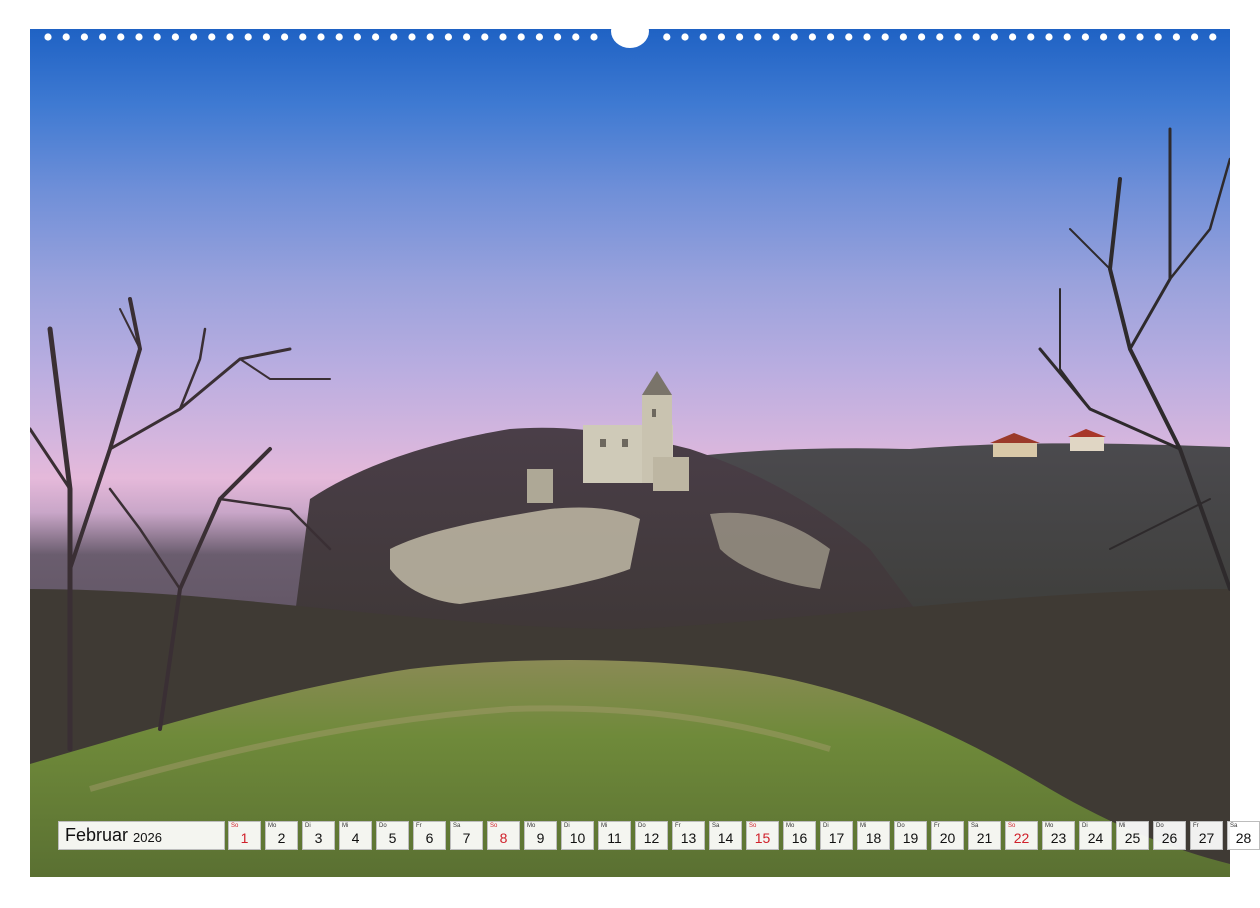 The image size is (1260, 908). What do you see at coordinates (1058, 835) in the screenshot?
I see `day-cell-23: Mo 23` at bounding box center [1058, 835].